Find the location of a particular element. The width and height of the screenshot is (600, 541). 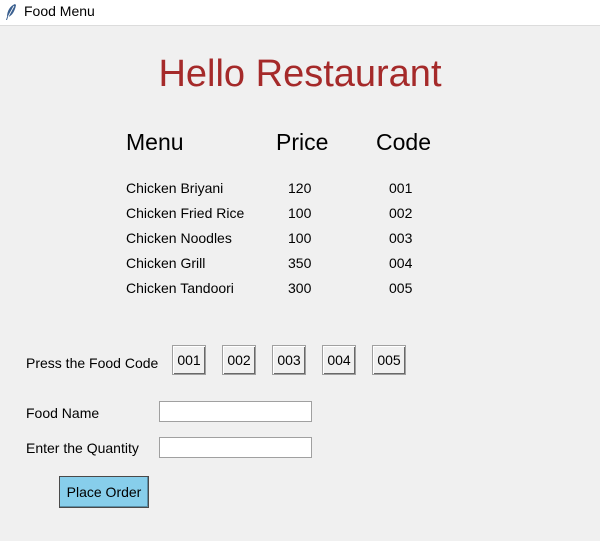

code-column-header: Code is located at coordinates (403, 142).